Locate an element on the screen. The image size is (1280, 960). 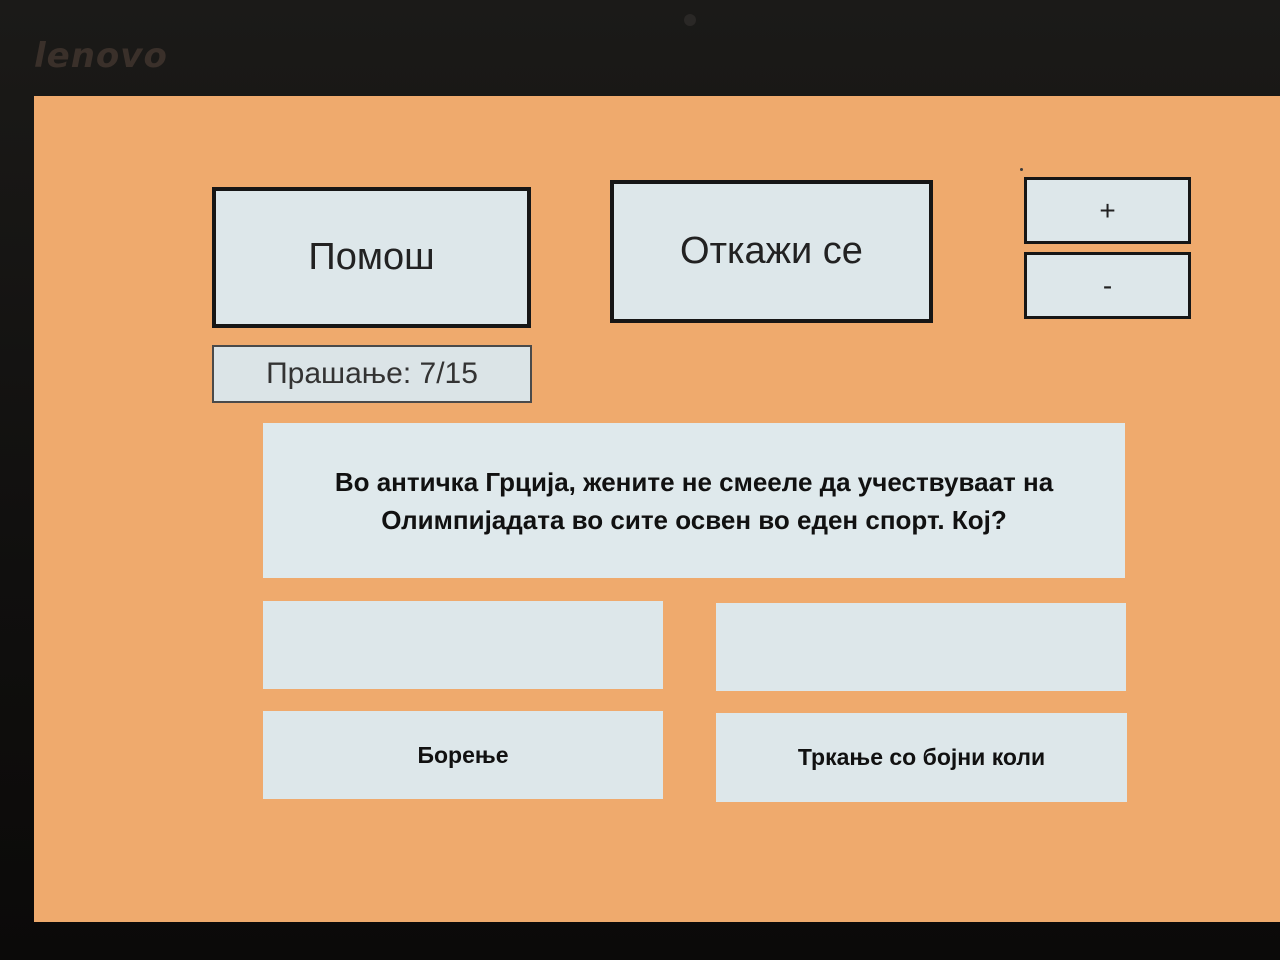
answer-d-label: Тркање со бојни коли is located at coordinates (921, 757).